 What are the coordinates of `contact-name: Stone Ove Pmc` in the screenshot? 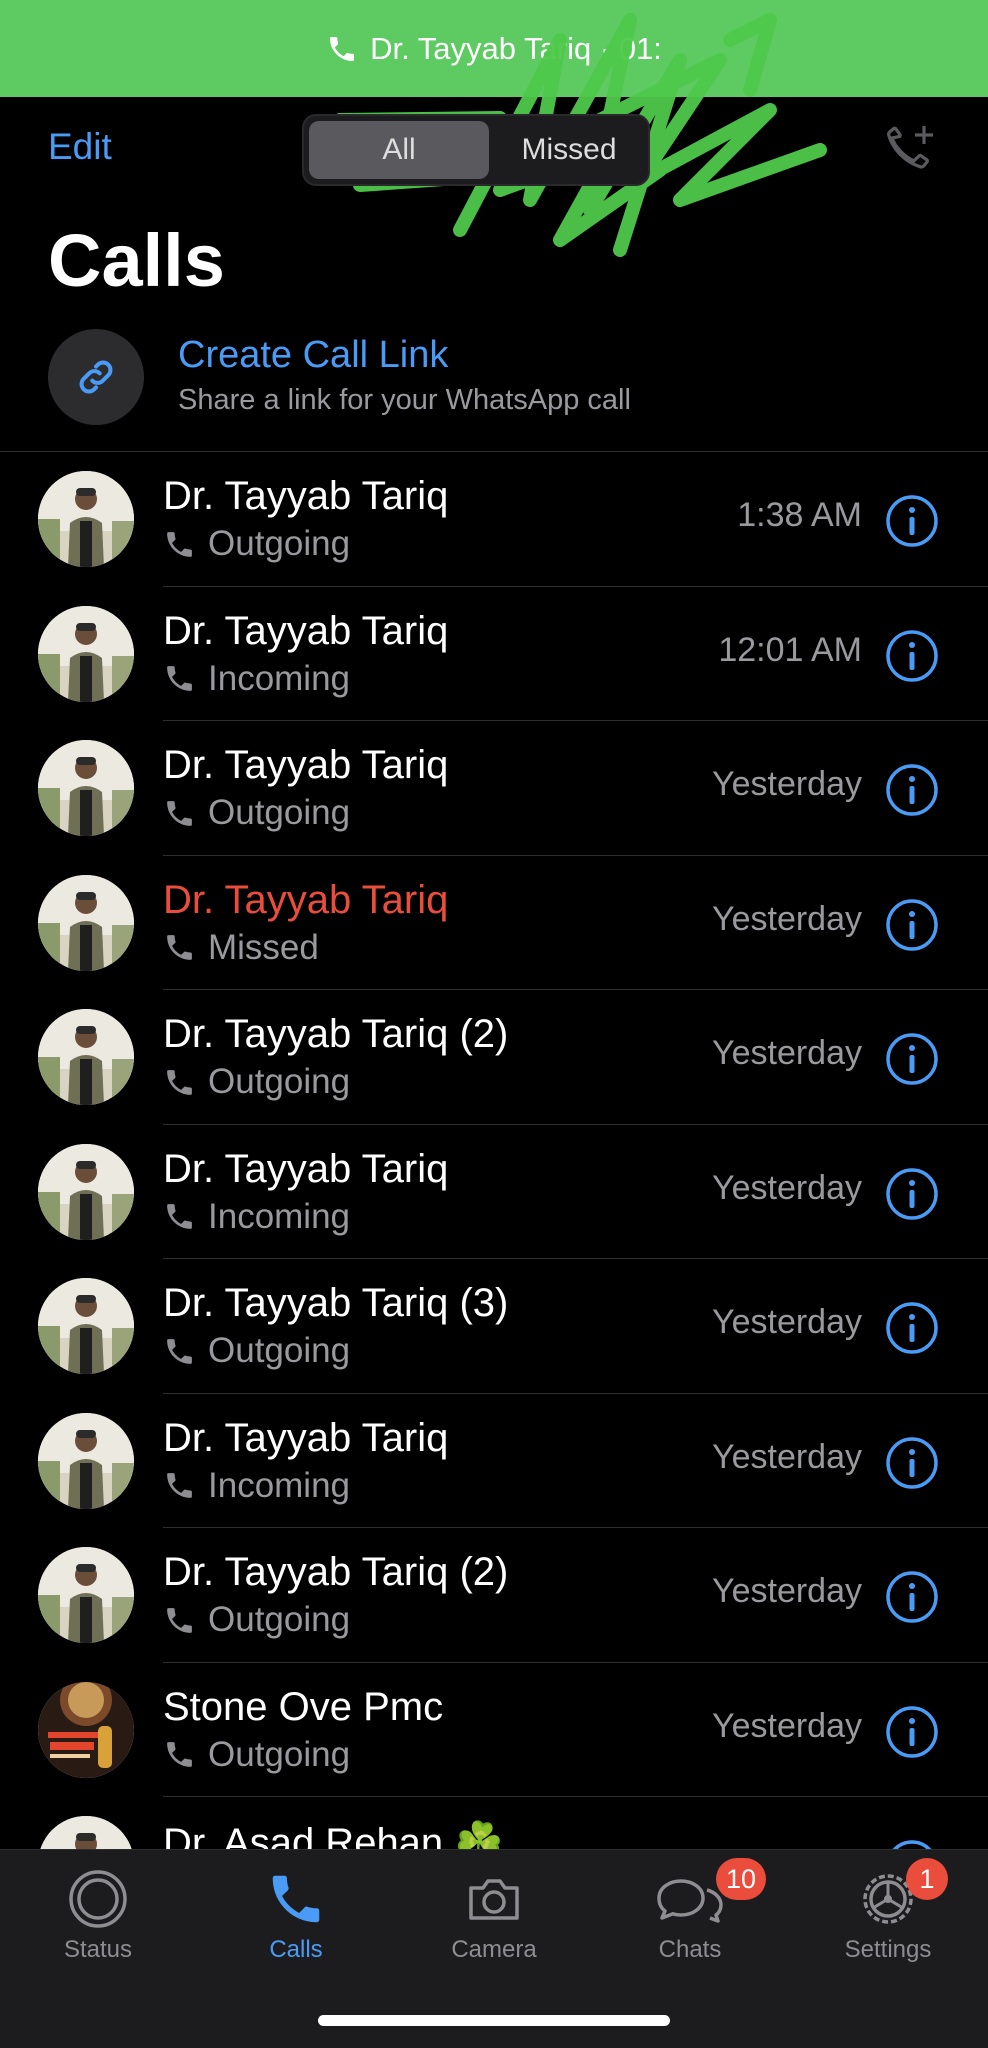 It's located at (303, 1706).